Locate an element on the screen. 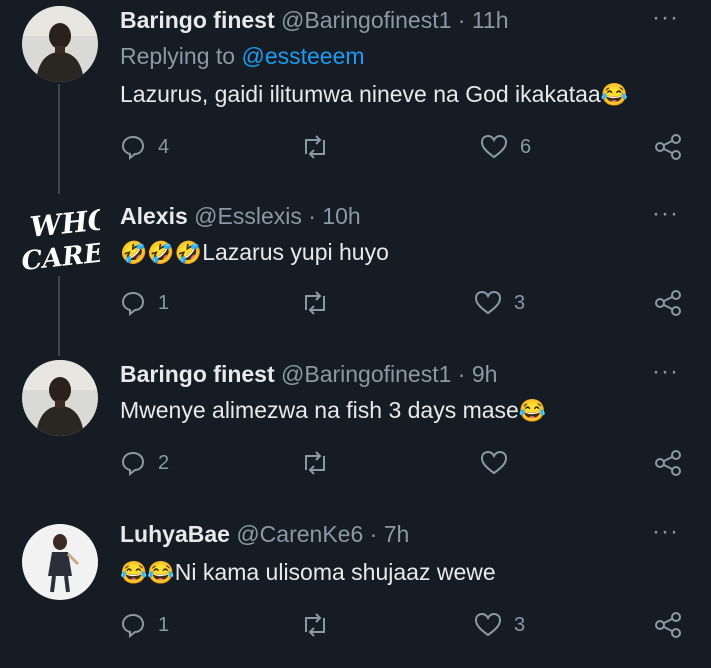  tweet-text-content: Ni kama ulisoma shujaaz wewe is located at coordinates (335, 572).